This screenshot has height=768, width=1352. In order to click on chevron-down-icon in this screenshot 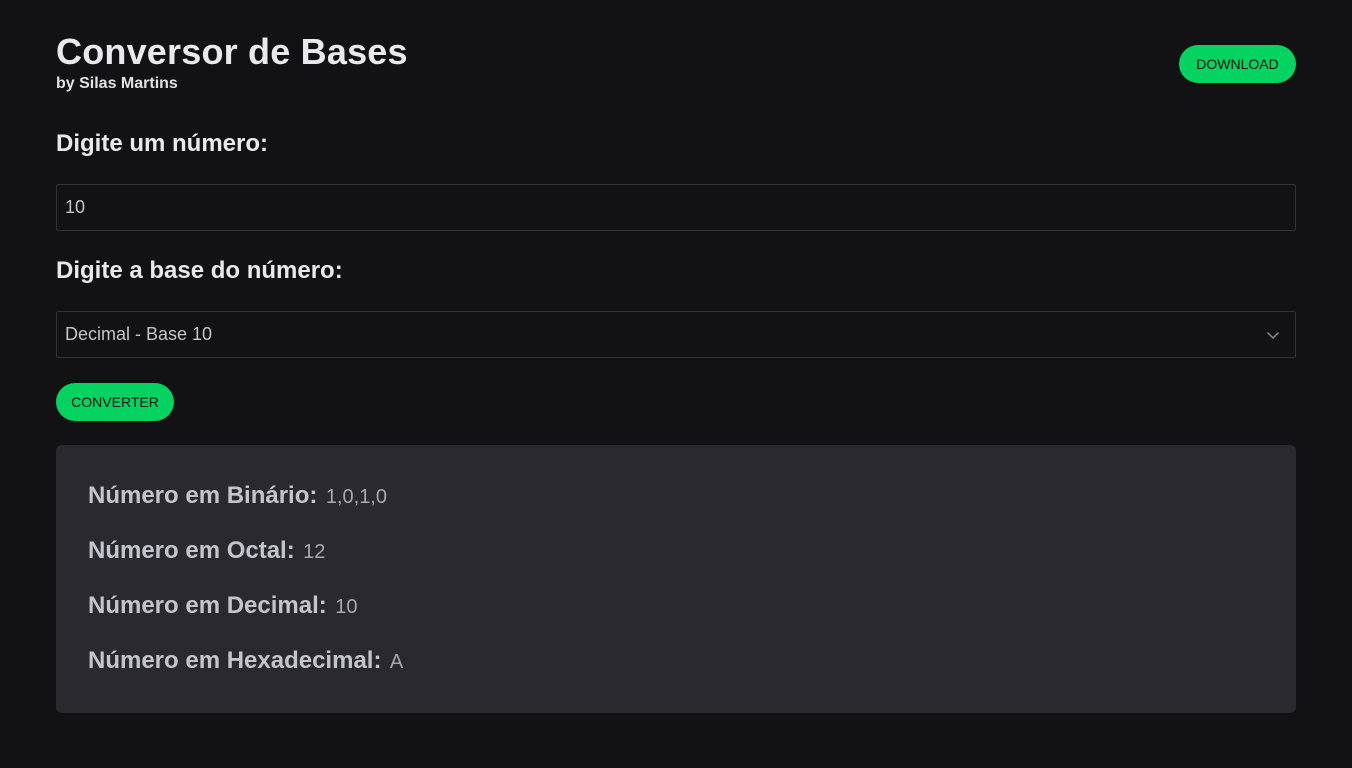, I will do `click(1273, 335)`.